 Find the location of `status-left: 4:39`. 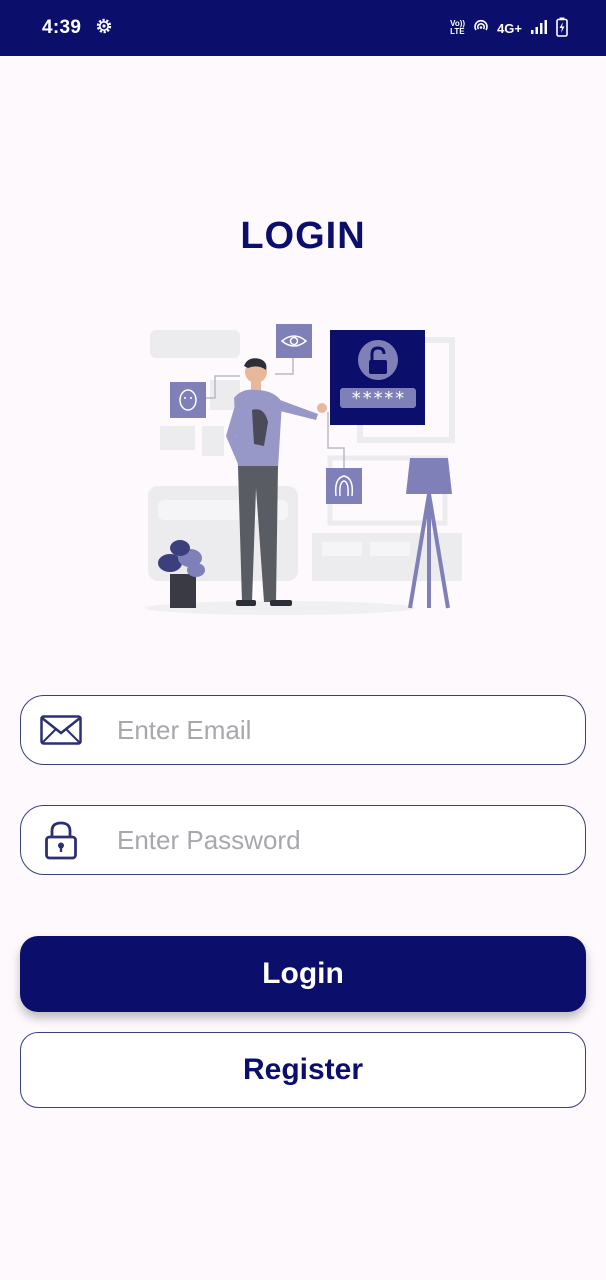

status-left: 4:39 is located at coordinates (77, 28).